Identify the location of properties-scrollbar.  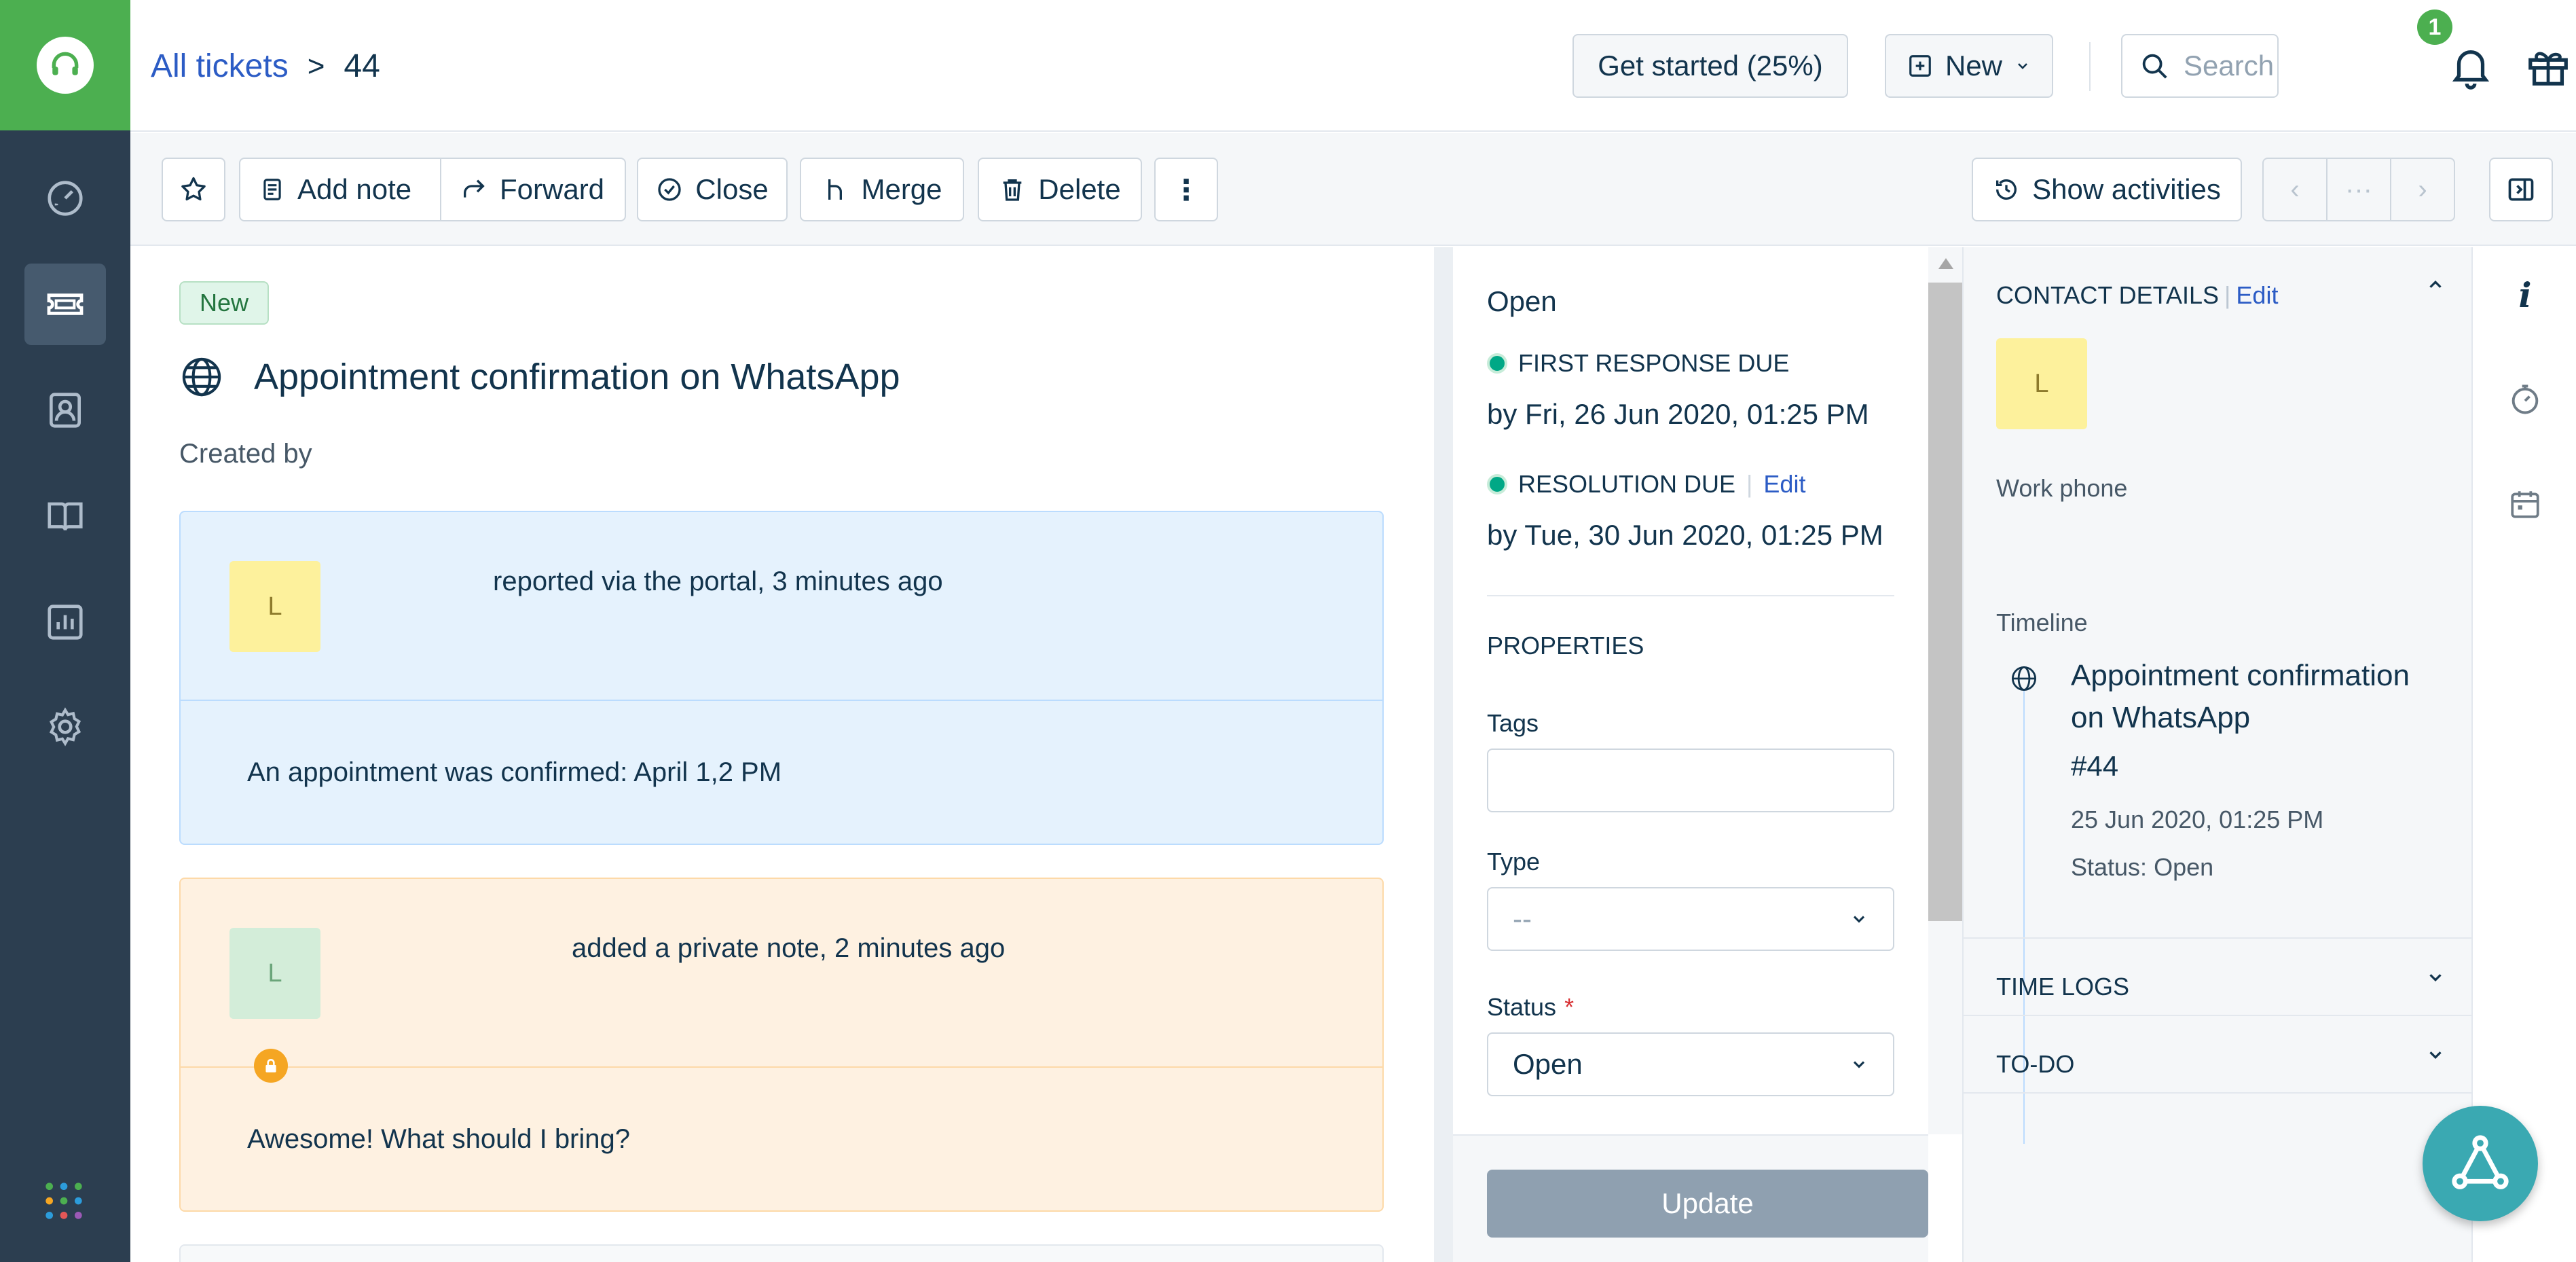
(1945, 690).